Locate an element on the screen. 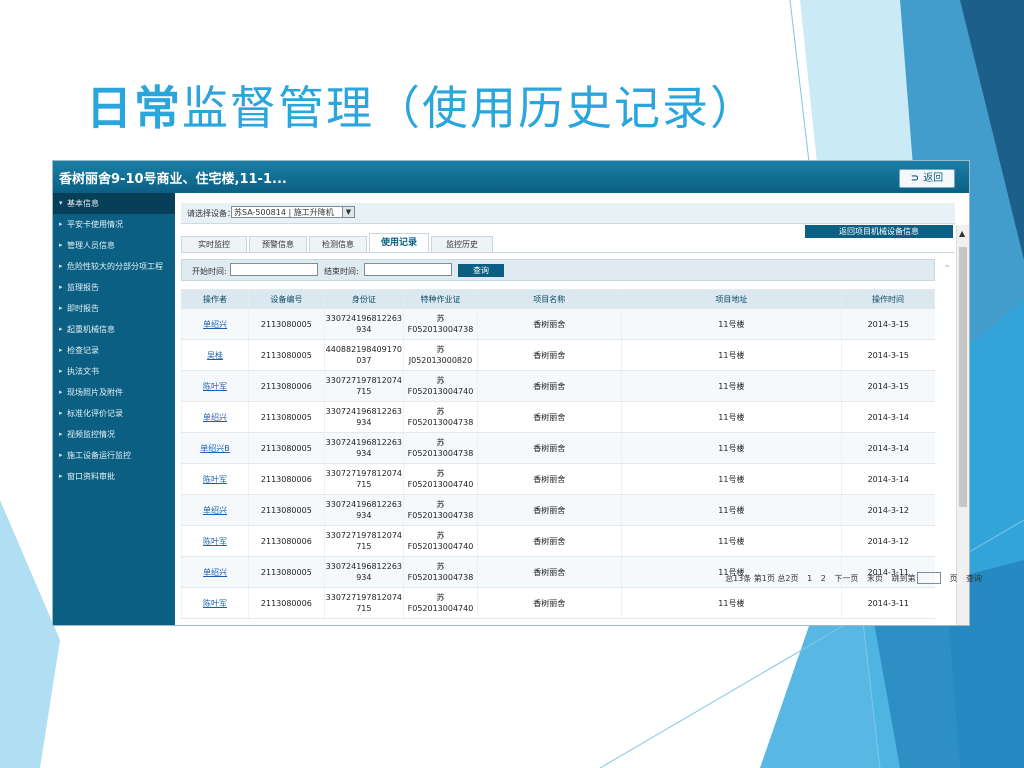 The image size is (1024, 768). sidebar-item-video-monitoring: 视频监控情况 is located at coordinates (114, 434).